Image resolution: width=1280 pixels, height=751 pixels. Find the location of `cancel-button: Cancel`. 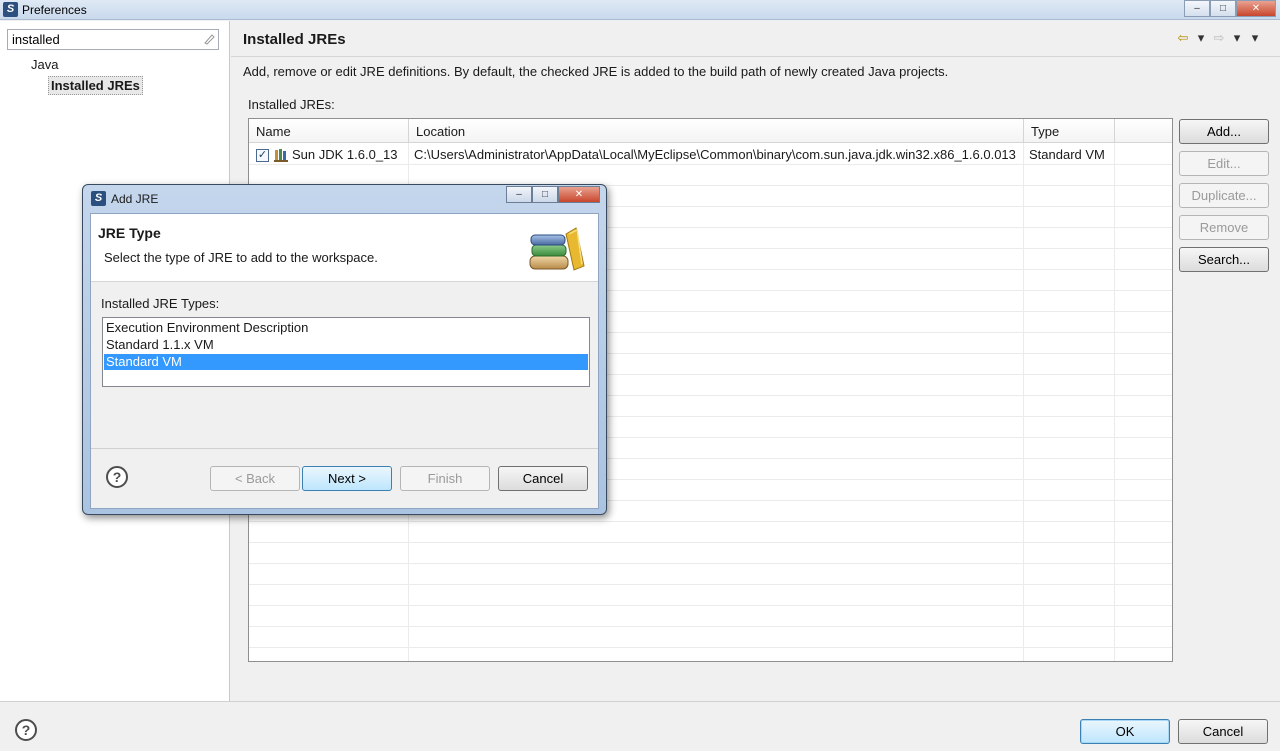

cancel-button: Cancel is located at coordinates (1223, 731).